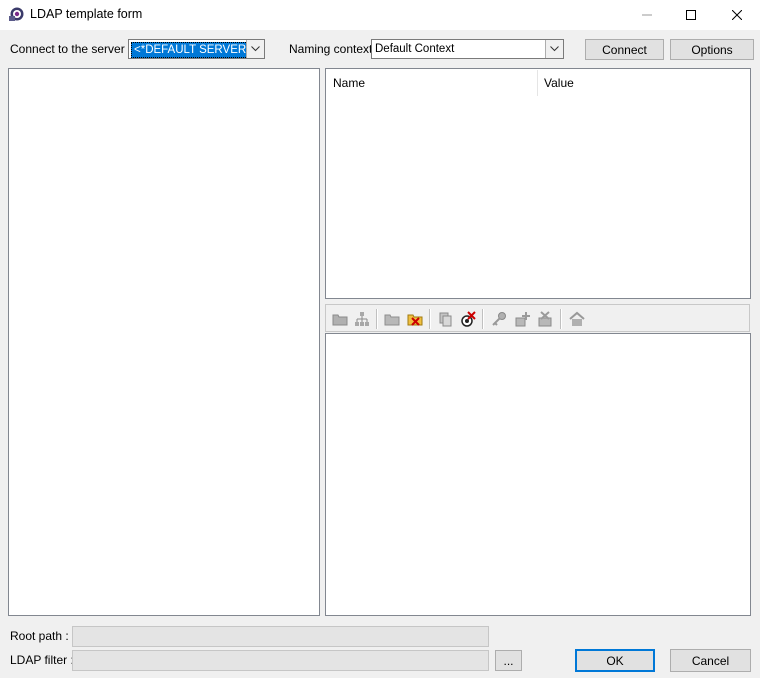 Image resolution: width=760 pixels, height=678 pixels. I want to click on delete-attribute-icon, so click(545, 319).